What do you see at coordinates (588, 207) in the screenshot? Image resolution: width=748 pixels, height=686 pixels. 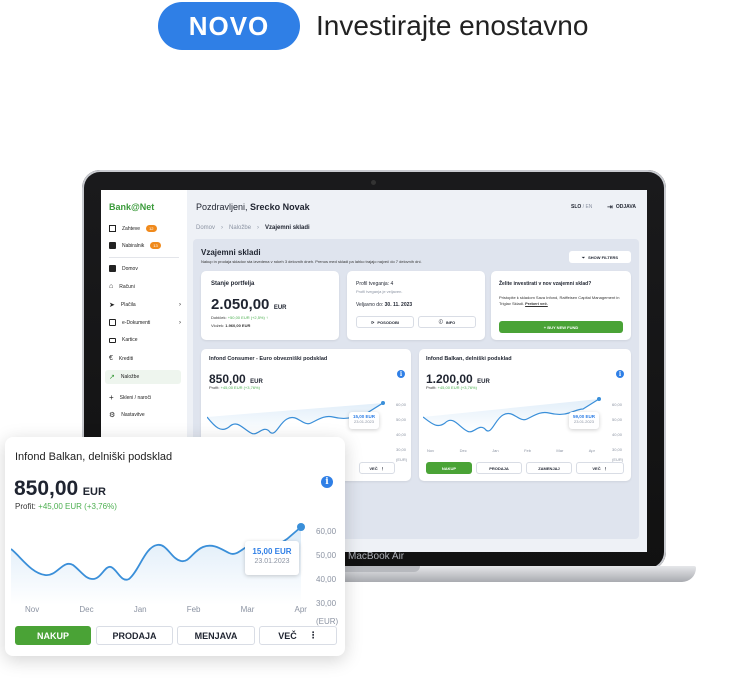 I see `lang-en: EN` at bounding box center [588, 207].